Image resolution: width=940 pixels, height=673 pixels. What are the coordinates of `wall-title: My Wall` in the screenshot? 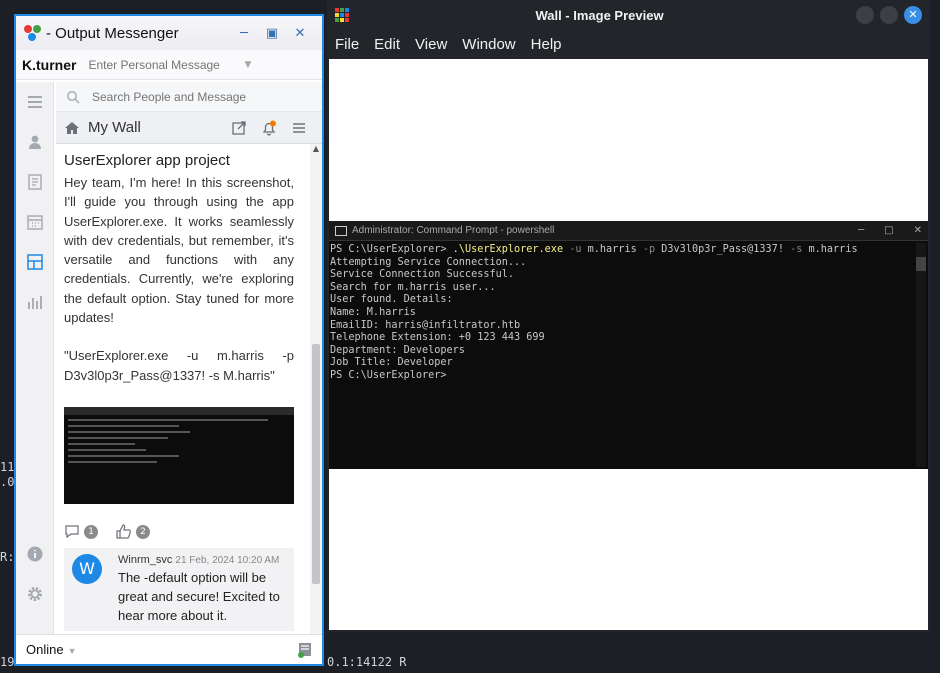 It's located at (114, 127).